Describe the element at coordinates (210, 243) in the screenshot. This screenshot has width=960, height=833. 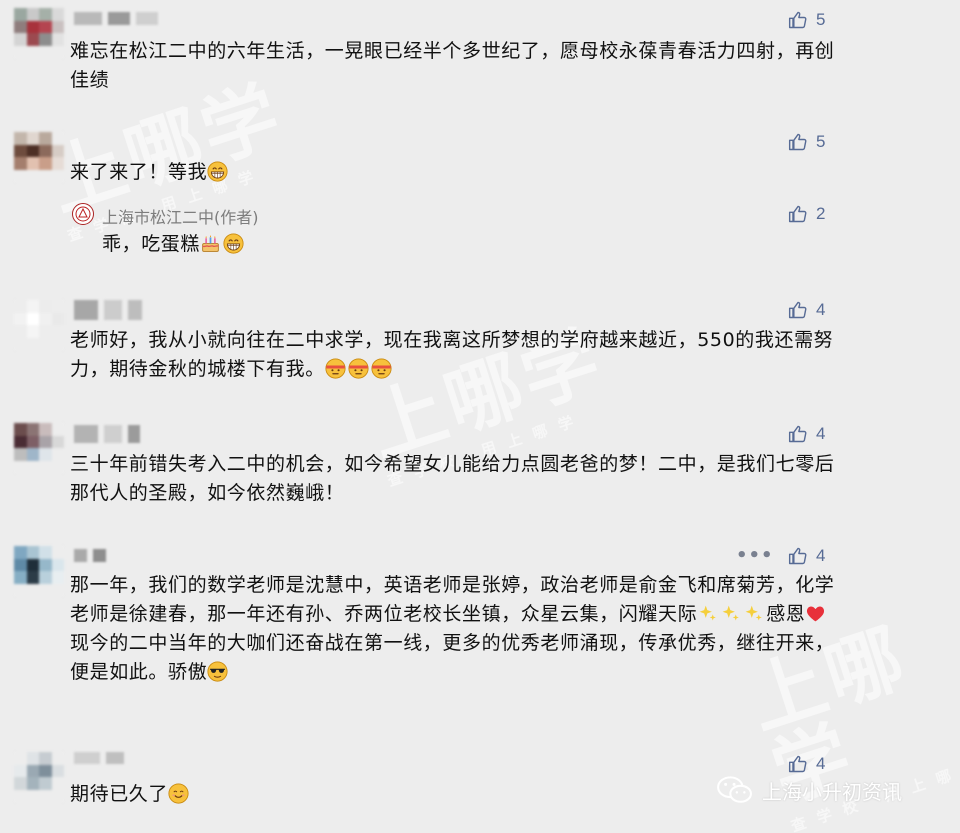
I see `birthday-cake-icon` at that location.